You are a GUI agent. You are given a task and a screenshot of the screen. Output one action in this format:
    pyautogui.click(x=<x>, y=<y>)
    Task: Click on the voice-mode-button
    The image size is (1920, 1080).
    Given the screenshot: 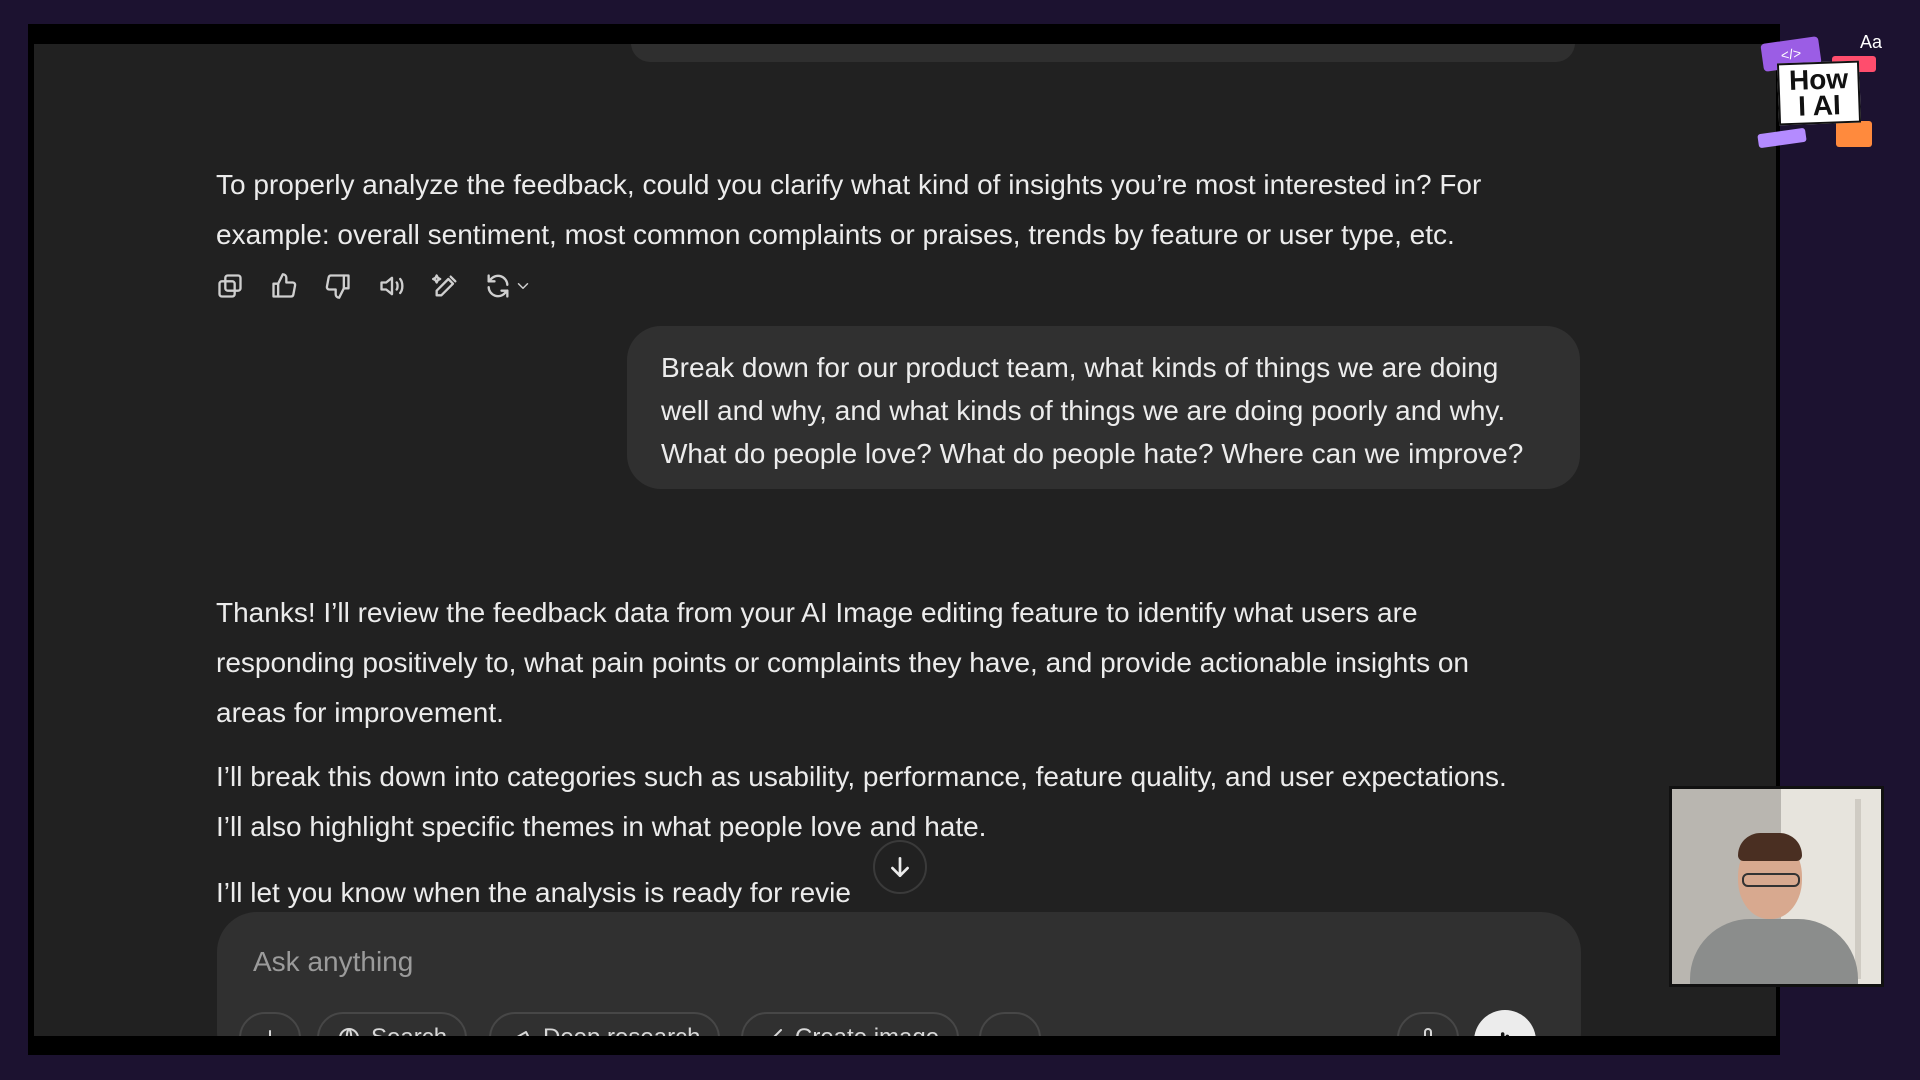 What is the action you would take?
    pyautogui.click(x=1505, y=1023)
    